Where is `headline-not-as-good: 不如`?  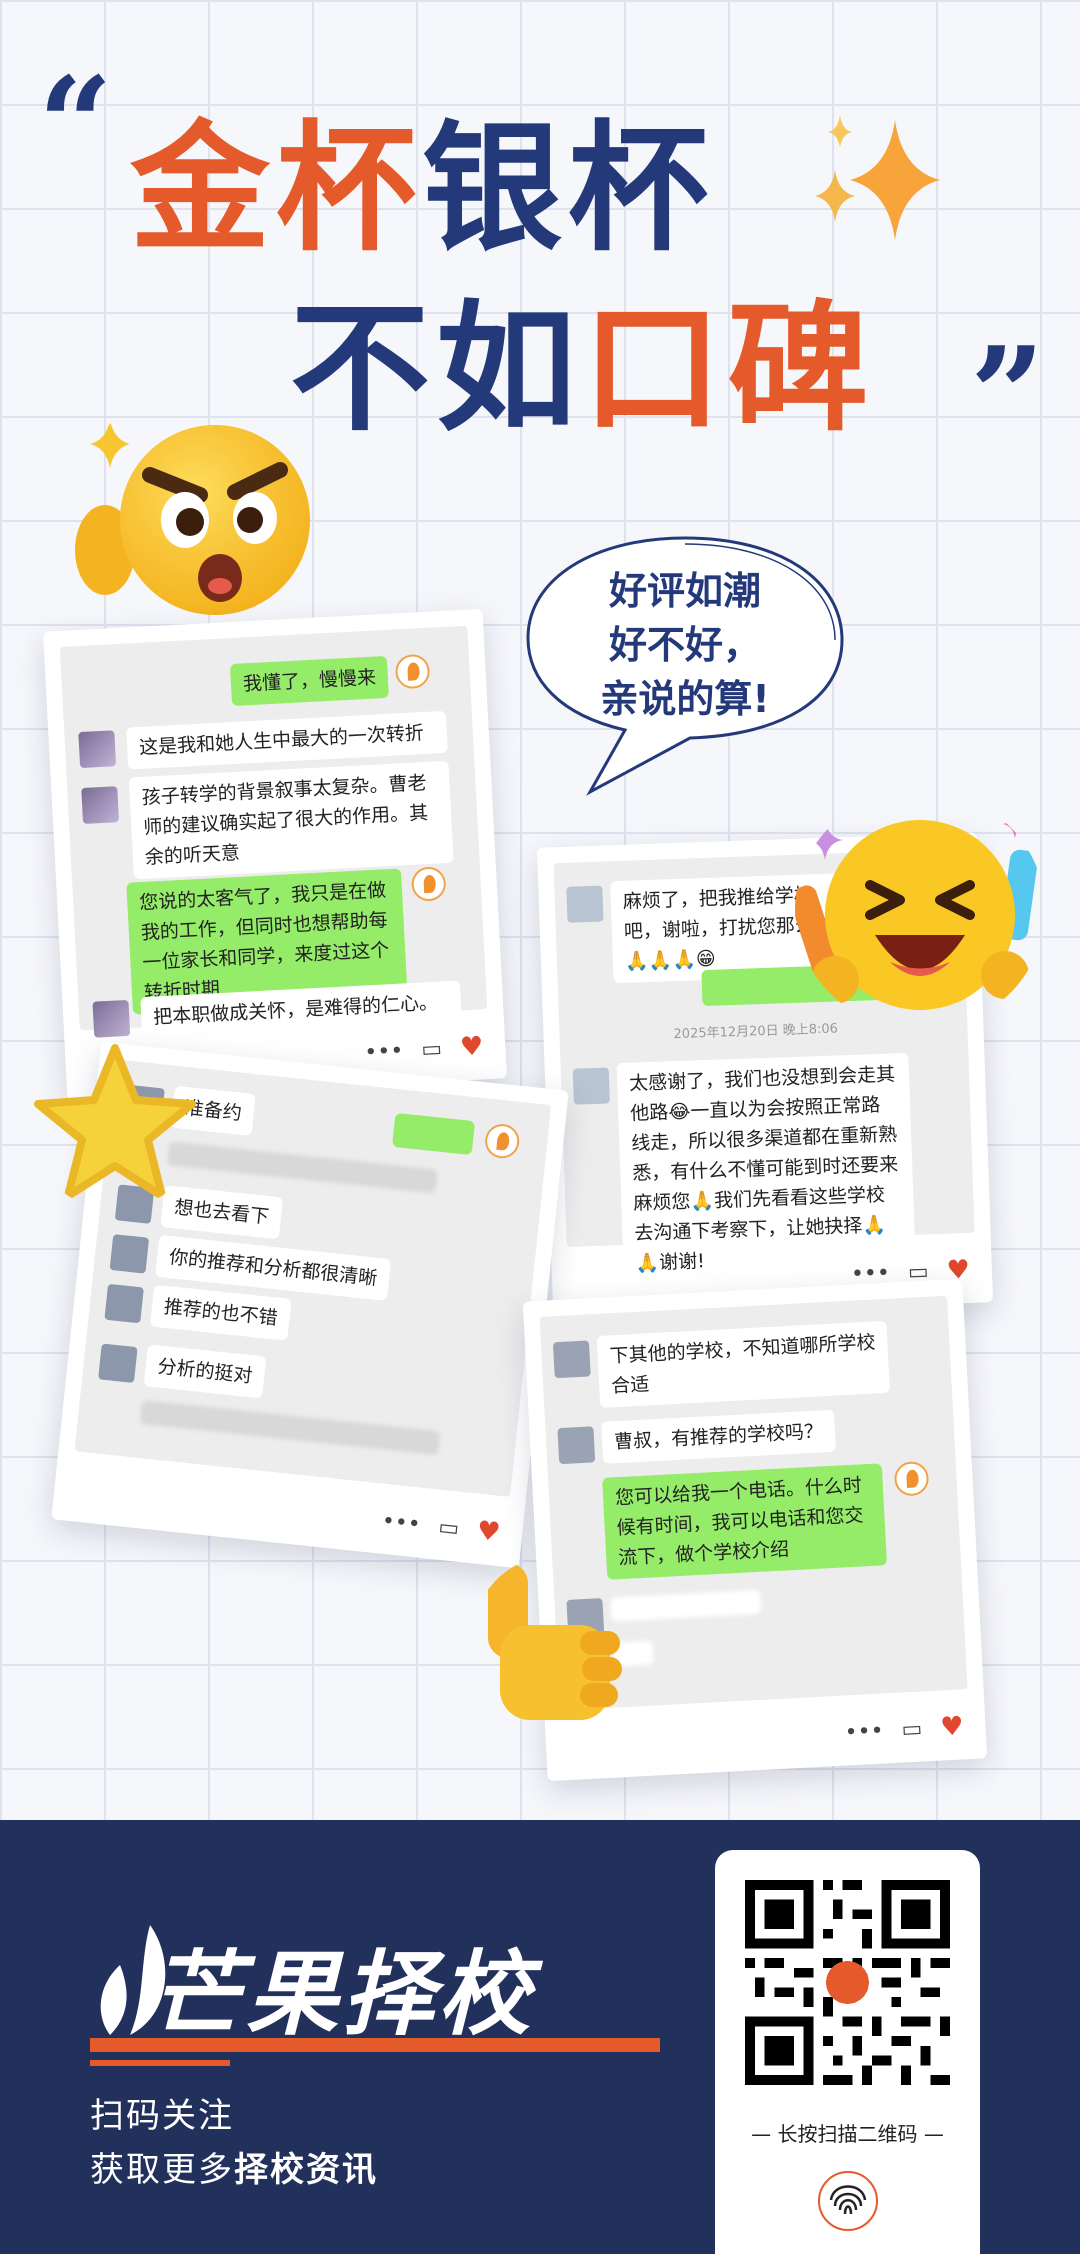
headline-not-as-good: 不如 is located at coordinates (436, 369).